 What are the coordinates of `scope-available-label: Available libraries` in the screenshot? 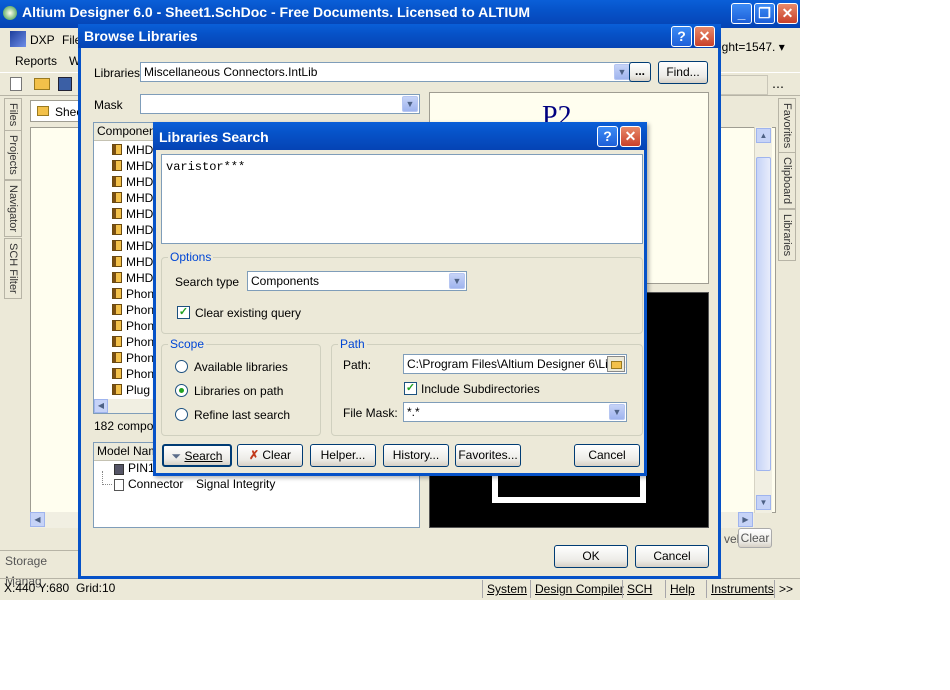 It's located at (241, 367).